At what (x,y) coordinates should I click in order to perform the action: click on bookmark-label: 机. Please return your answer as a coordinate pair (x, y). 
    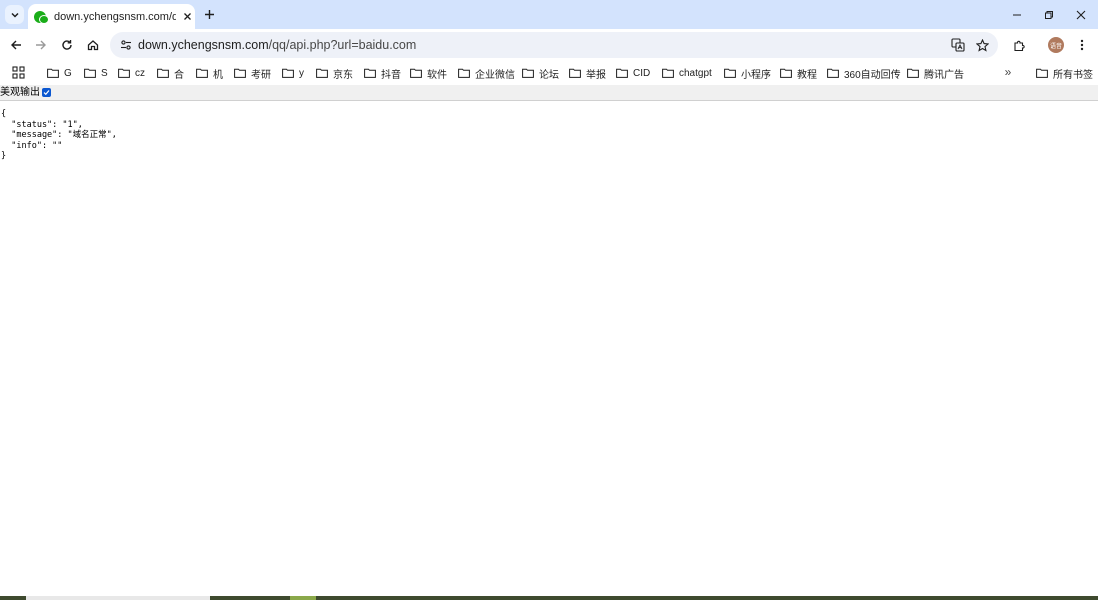
    Looking at the image, I should click on (218, 75).